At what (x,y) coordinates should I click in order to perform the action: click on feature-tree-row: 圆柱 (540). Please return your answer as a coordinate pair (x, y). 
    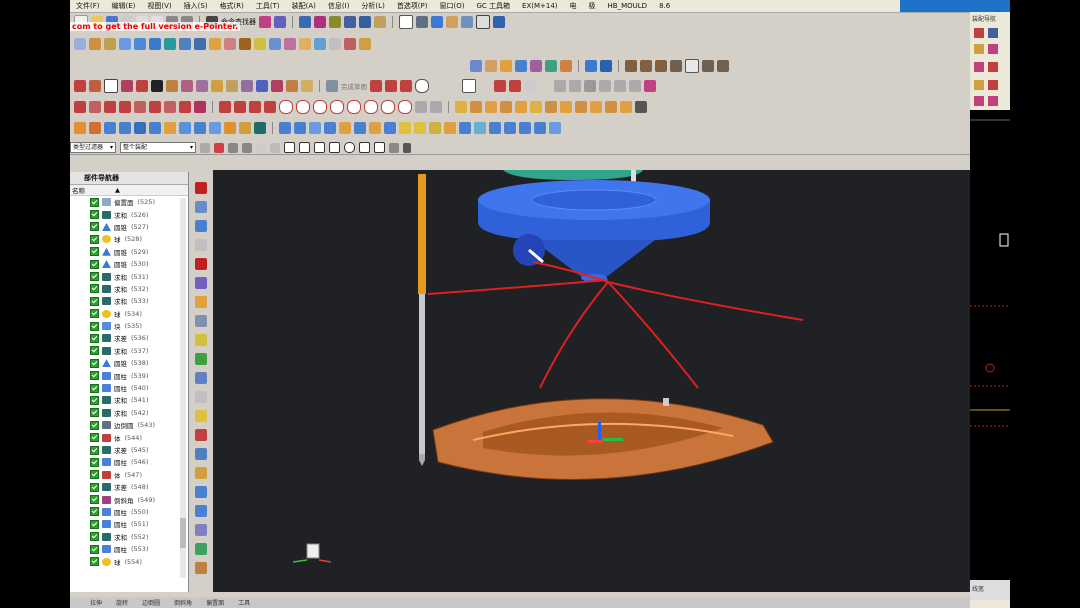
    Looking at the image, I should click on (129, 388).